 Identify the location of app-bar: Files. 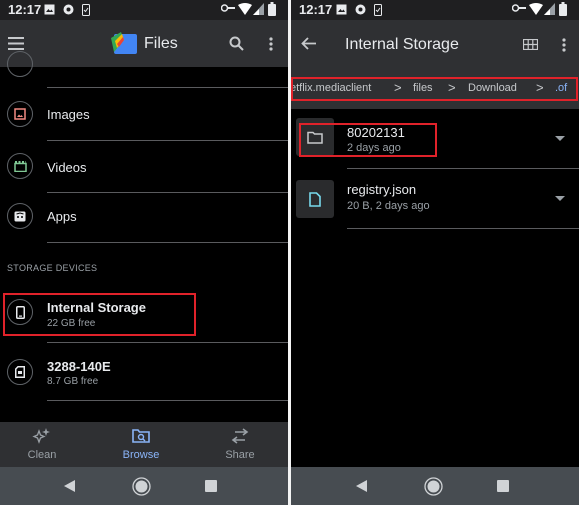
(144, 43).